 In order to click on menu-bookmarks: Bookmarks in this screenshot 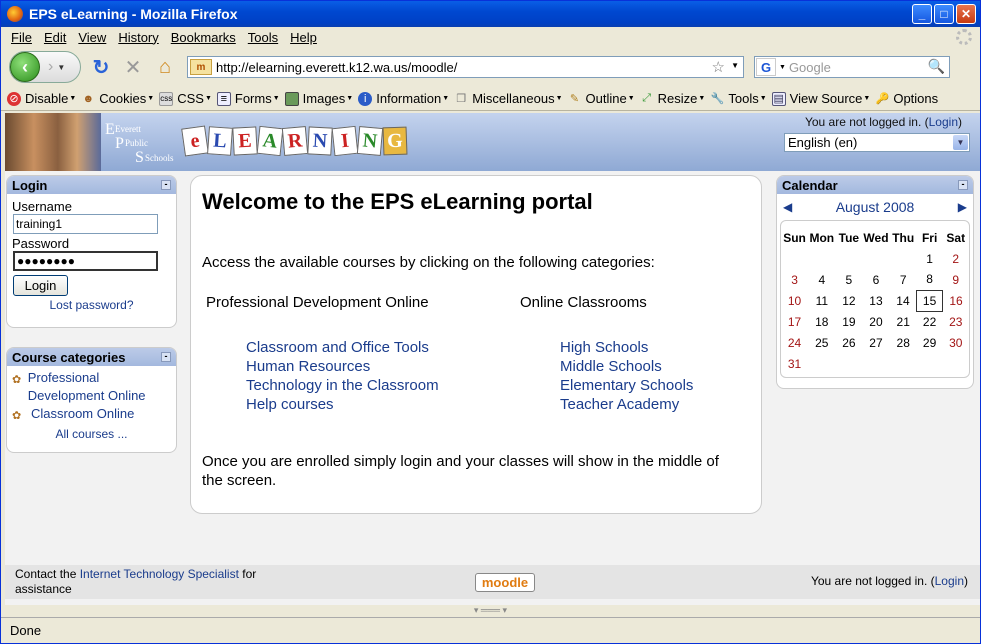, I will do `click(203, 37)`.